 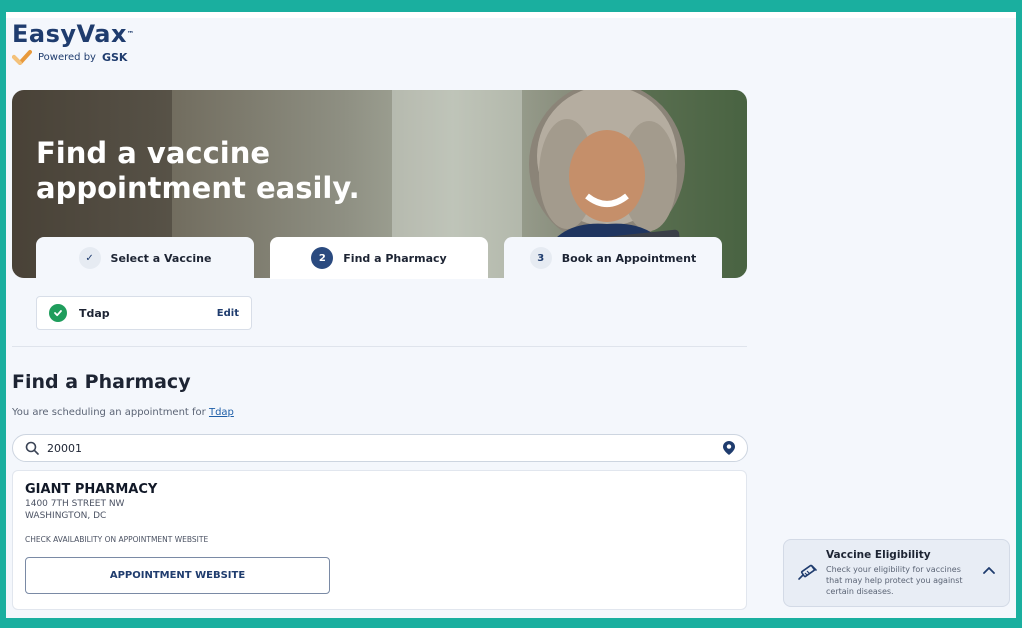 I want to click on easyvax-logo: EasyVax™ Powered by GSK, so click(x=73, y=42).